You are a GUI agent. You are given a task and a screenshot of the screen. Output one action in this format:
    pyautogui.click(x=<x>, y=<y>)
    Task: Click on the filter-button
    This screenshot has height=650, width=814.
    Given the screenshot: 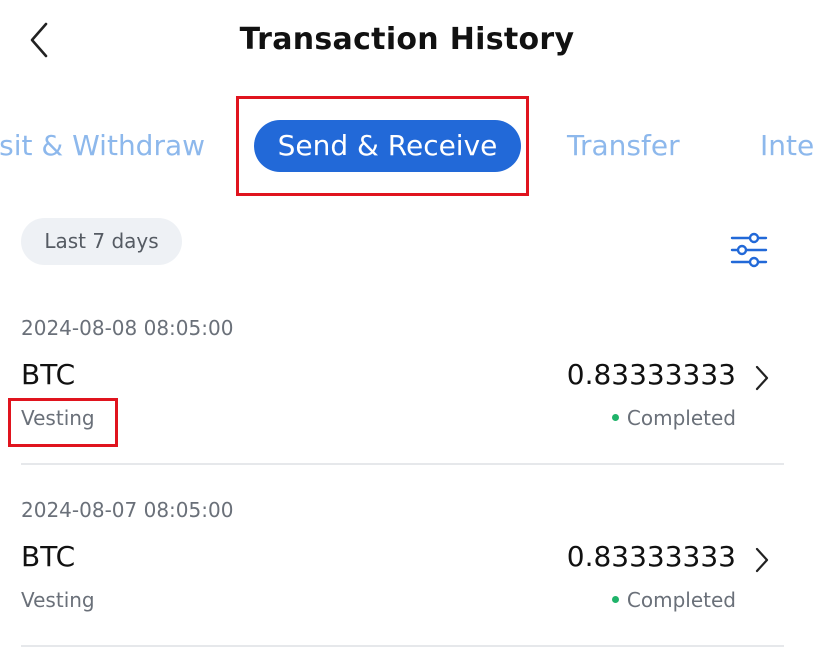 What is the action you would take?
    pyautogui.click(x=749, y=250)
    